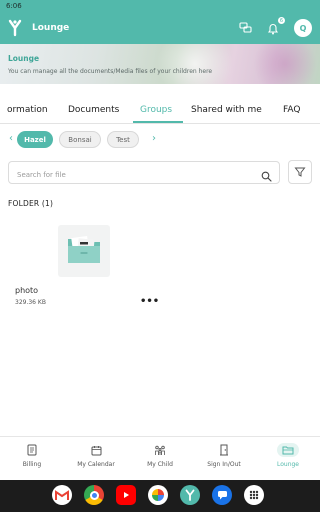 The image size is (320, 512). I want to click on notification-bell-icon: 6, so click(276, 25).